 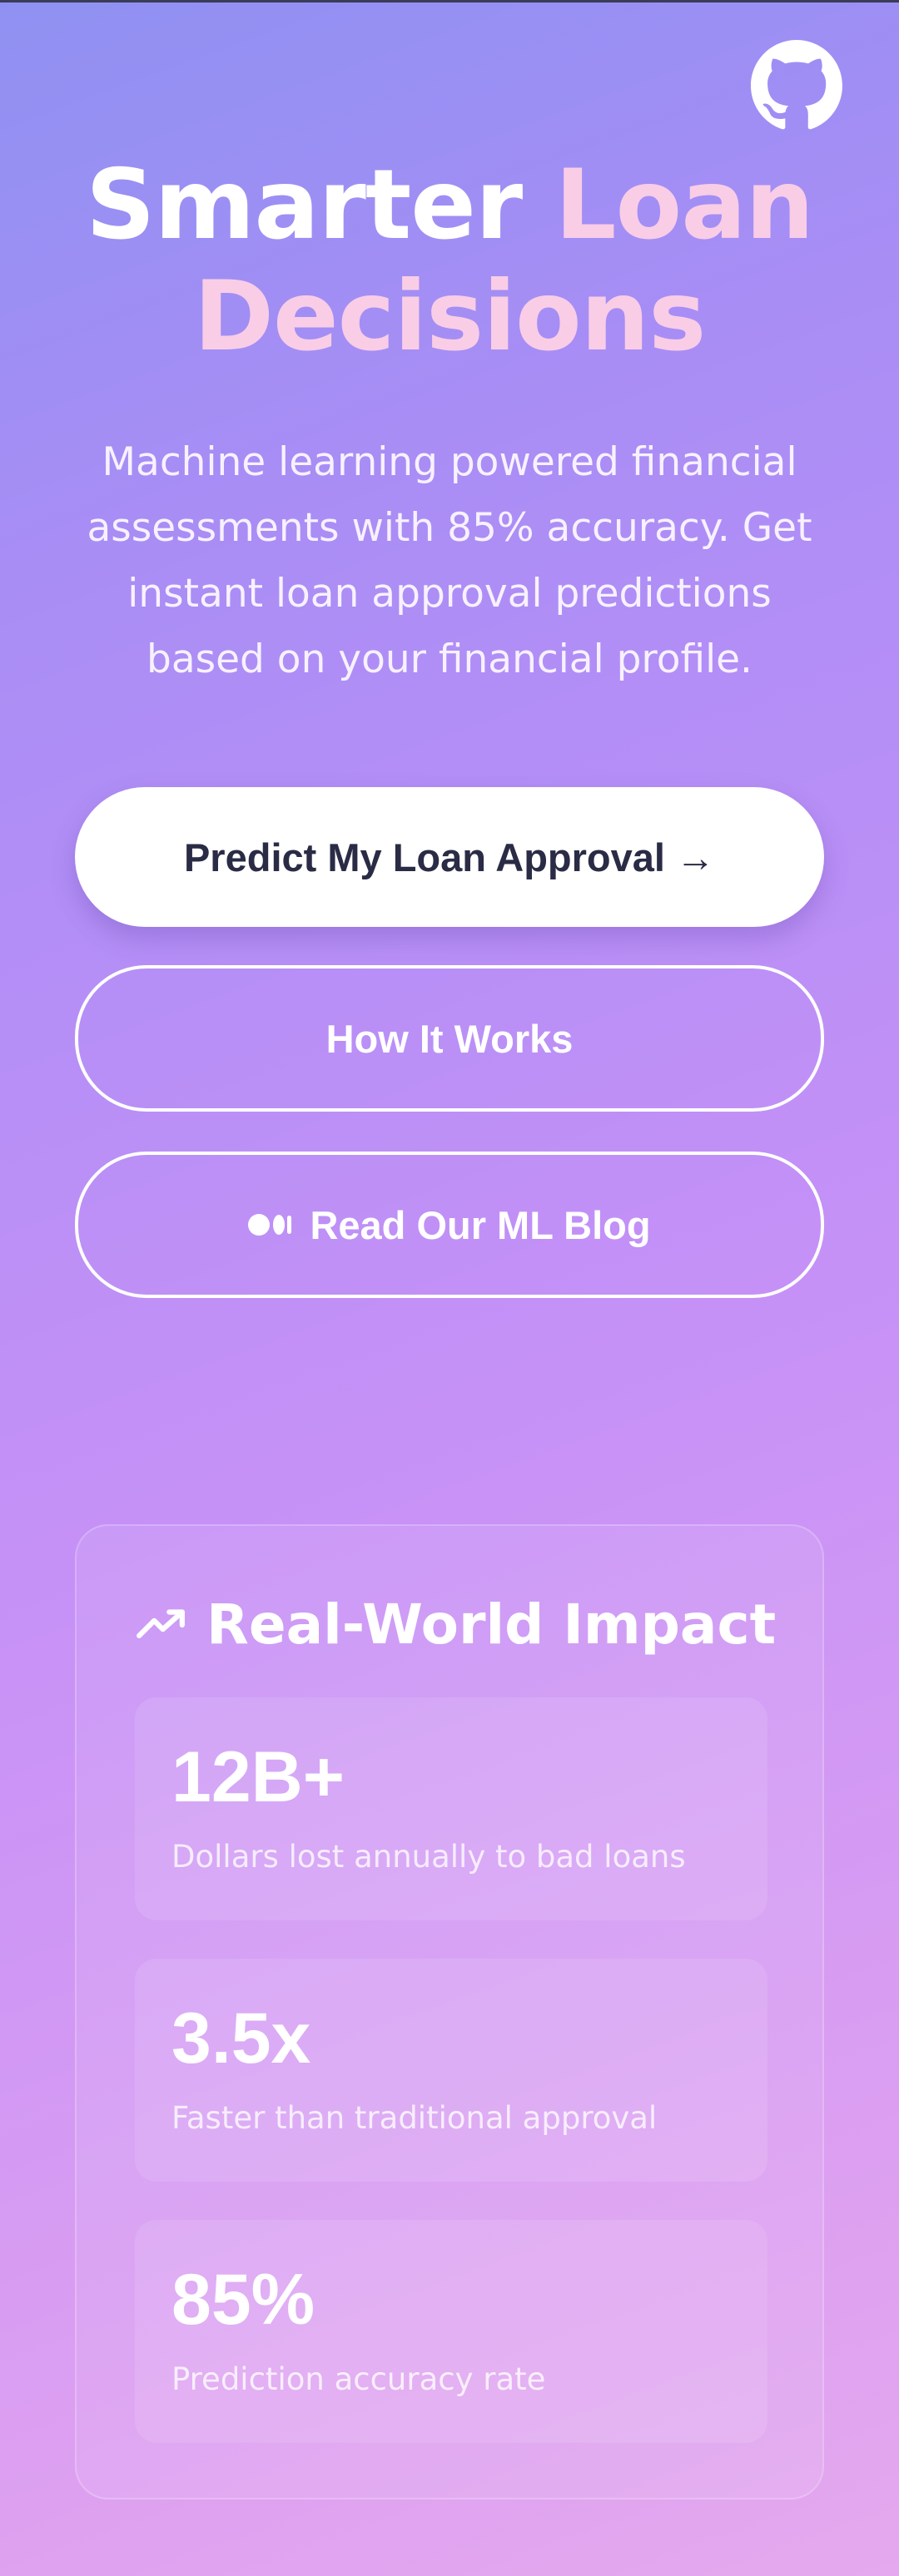 I want to click on stat-value: 3.5x, so click(x=241, y=2039).